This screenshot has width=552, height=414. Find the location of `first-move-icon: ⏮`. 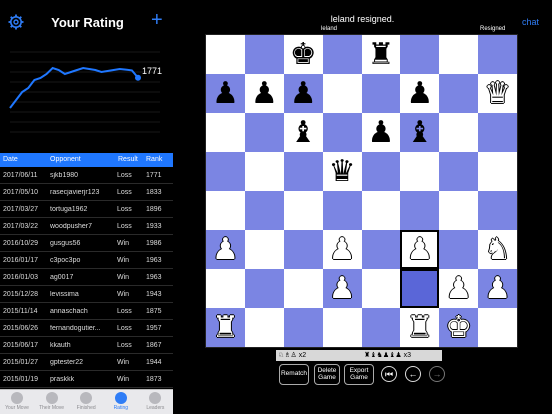

first-move-icon: ⏮ is located at coordinates (389, 374).